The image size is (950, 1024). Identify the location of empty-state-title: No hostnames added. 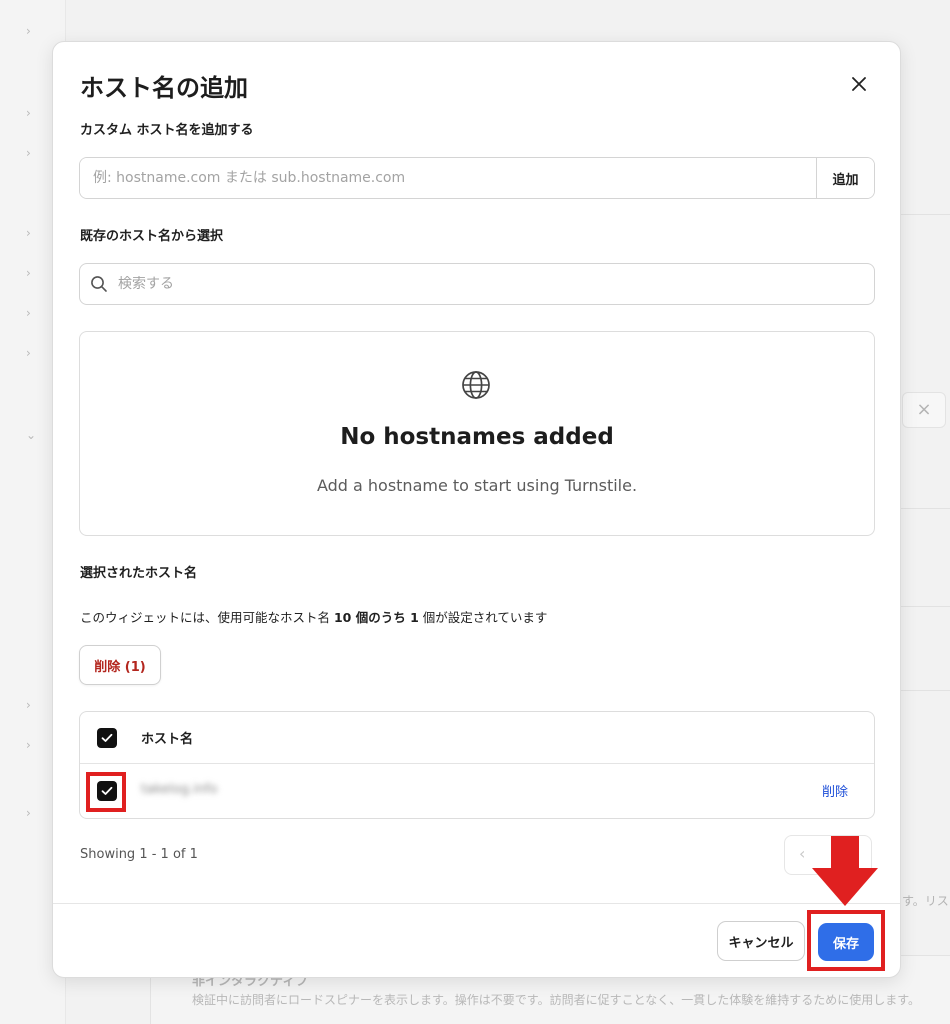
(477, 437).